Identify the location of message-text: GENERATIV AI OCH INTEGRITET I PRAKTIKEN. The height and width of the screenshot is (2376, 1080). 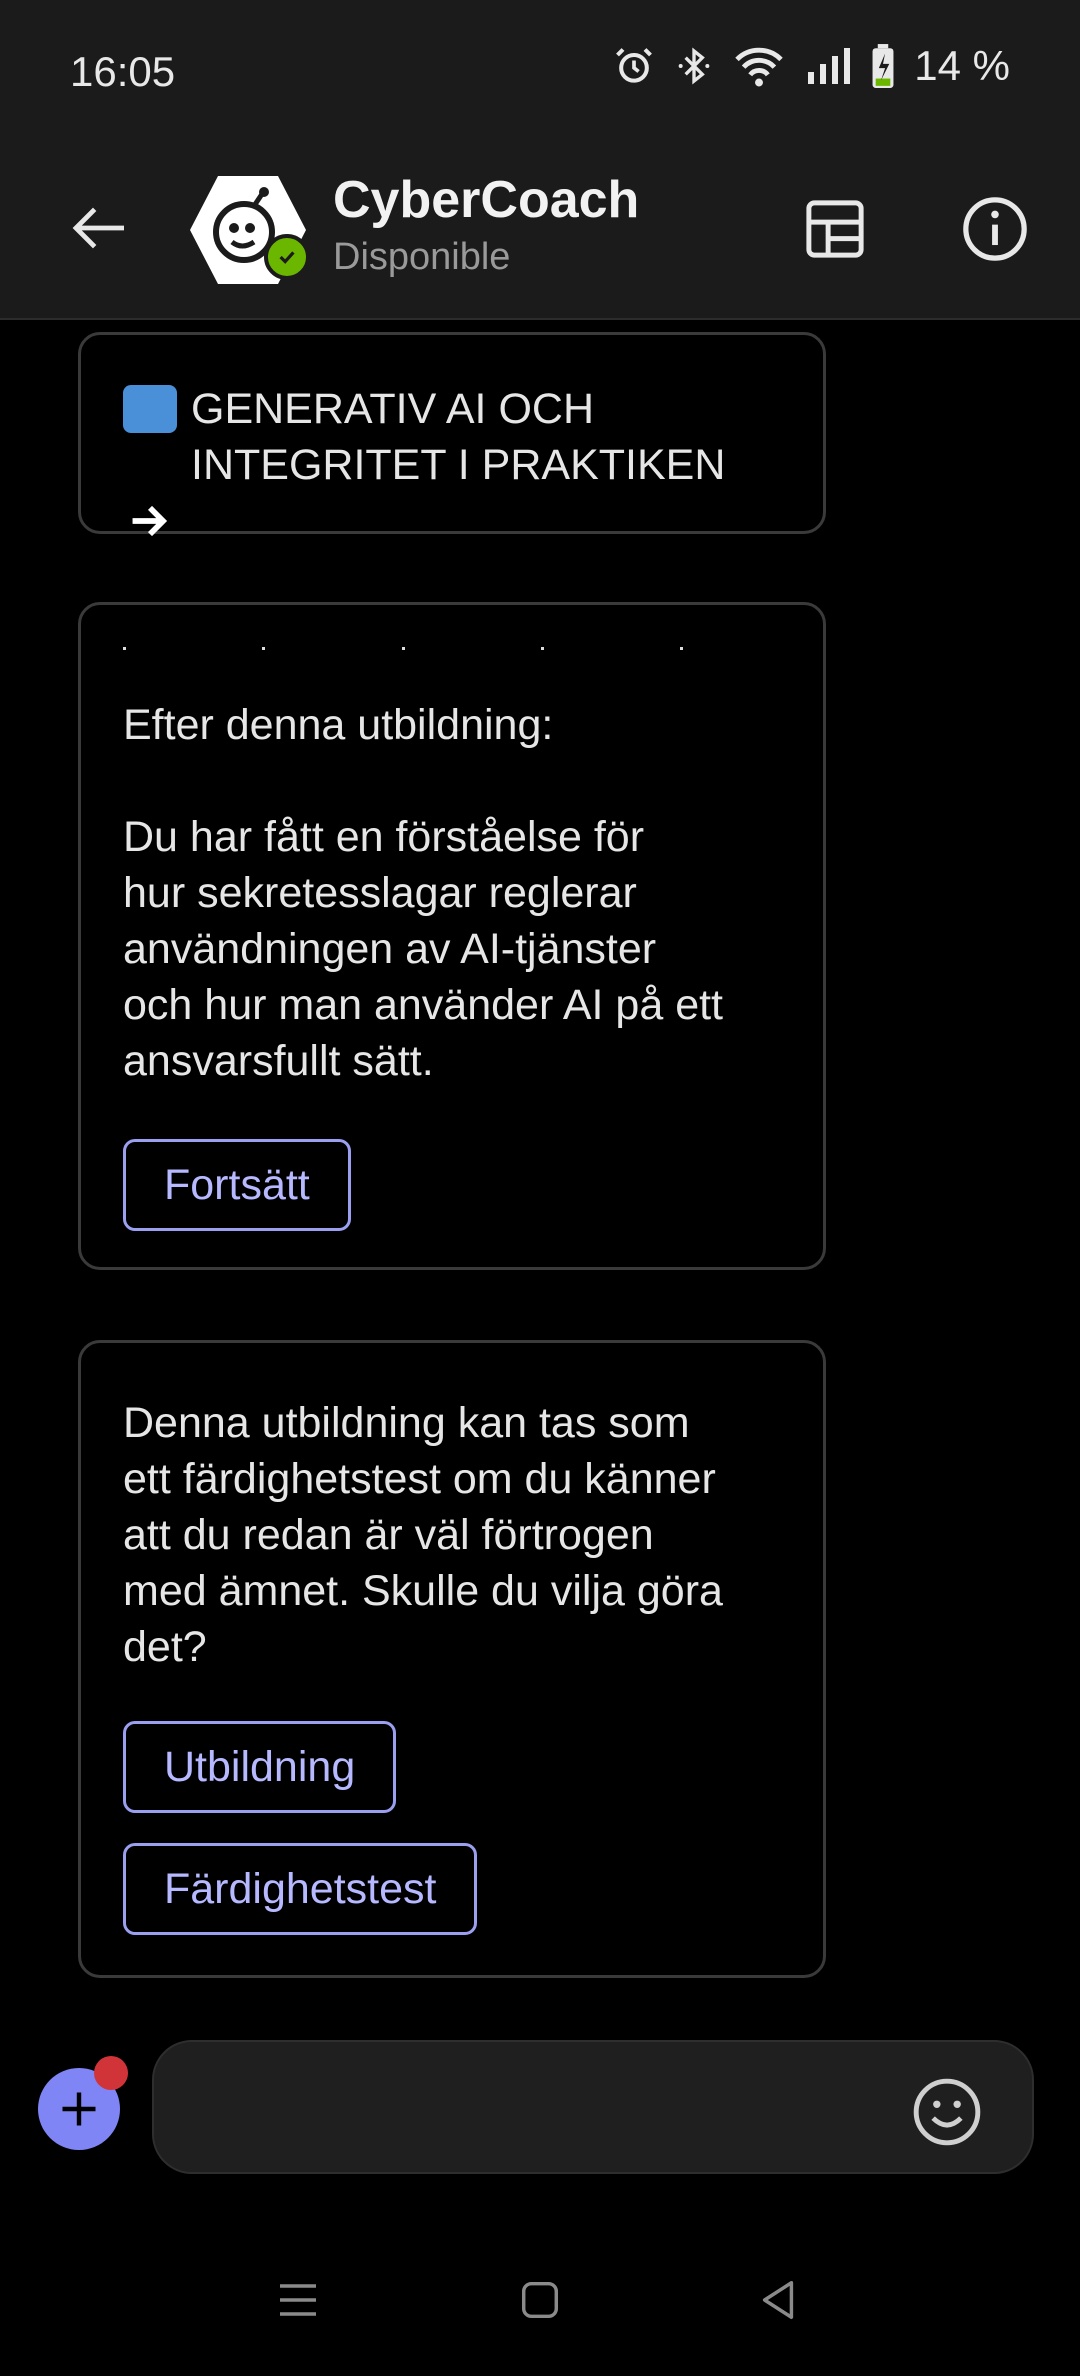
(452, 436).